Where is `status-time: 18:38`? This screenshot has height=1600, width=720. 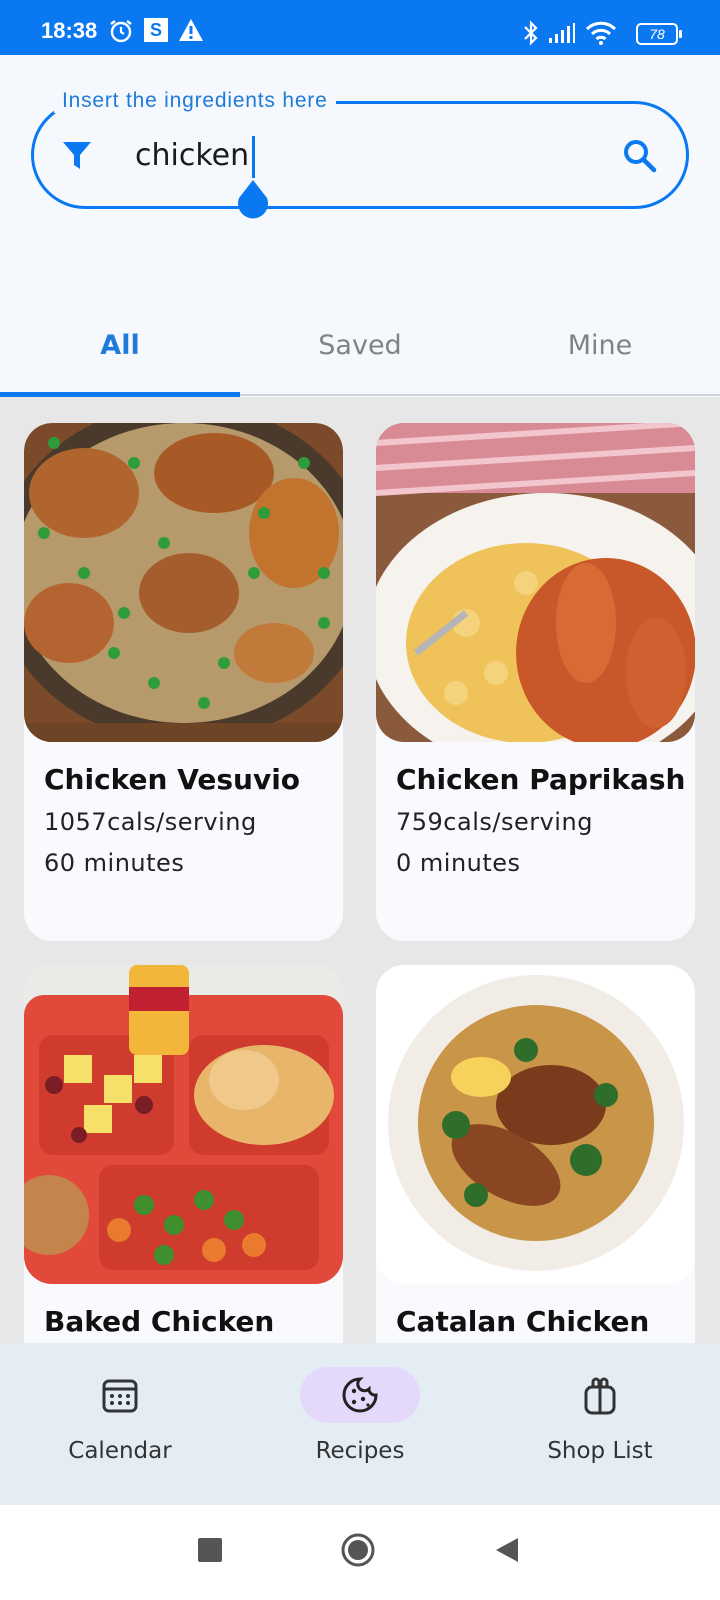 status-time: 18:38 is located at coordinates (69, 30).